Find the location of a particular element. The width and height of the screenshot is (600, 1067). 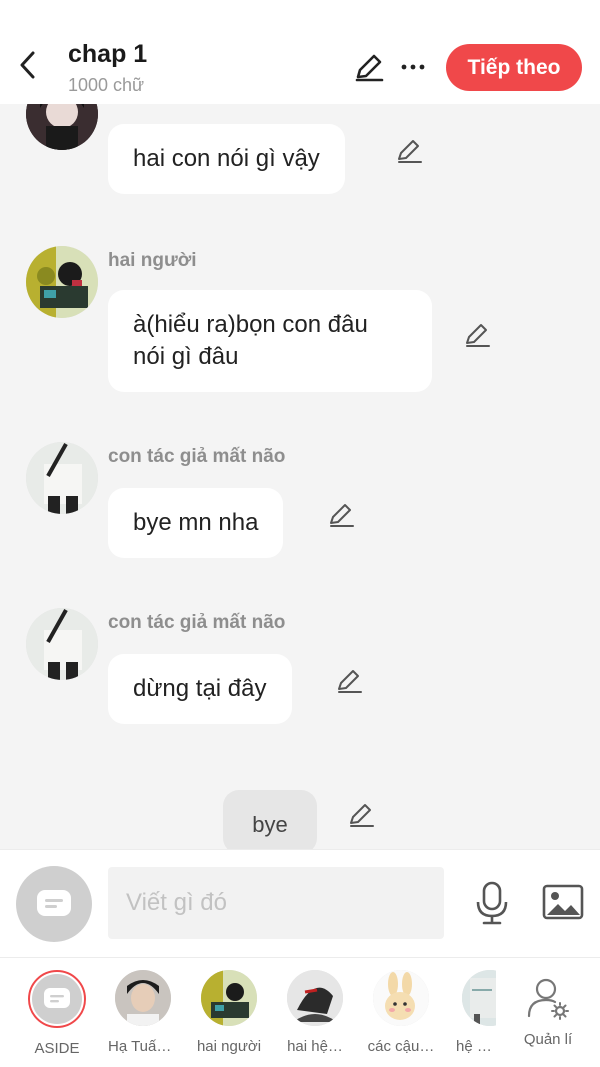

word-count: 1000 chữ is located at coordinates (106, 85).